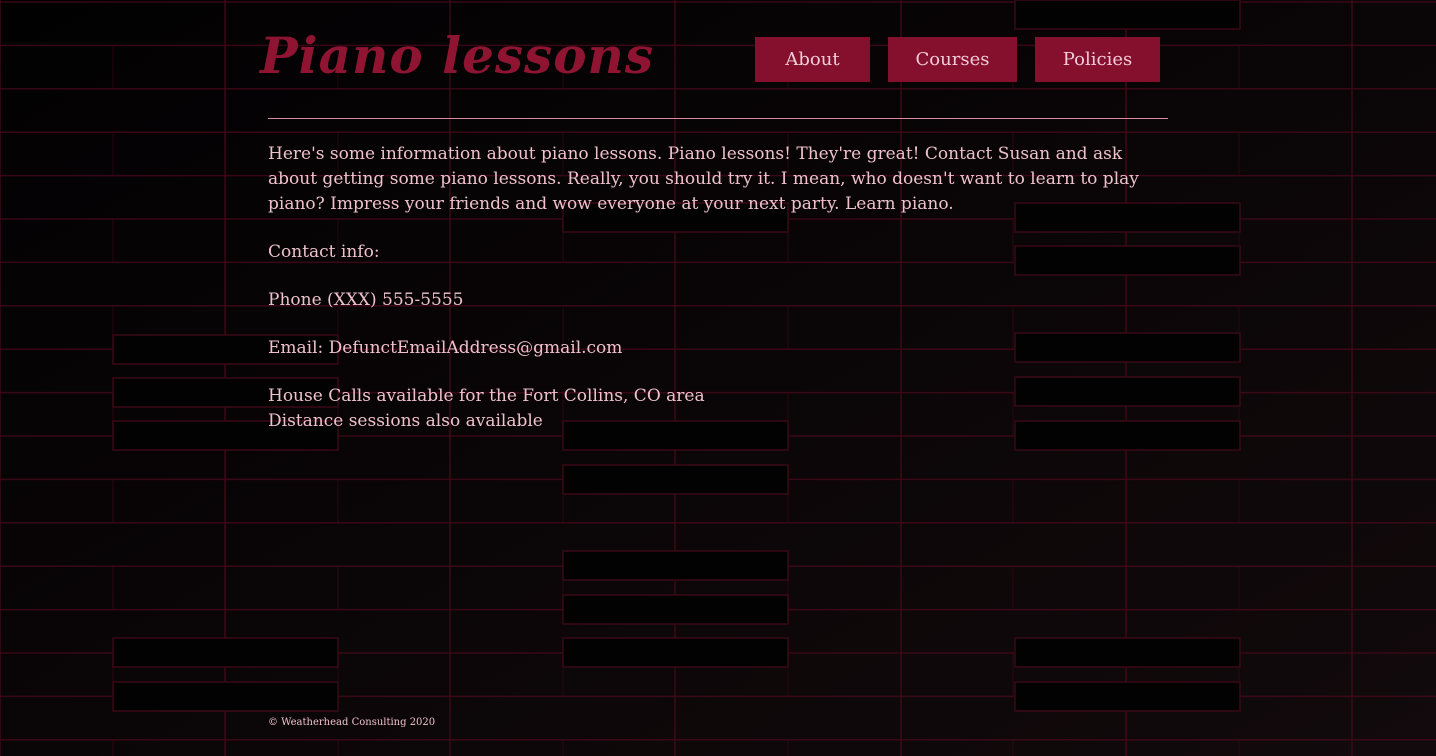  Describe the element at coordinates (352, 722) in the screenshot. I see `footer-copyright: © Weatherhead Consulting 2020` at that location.